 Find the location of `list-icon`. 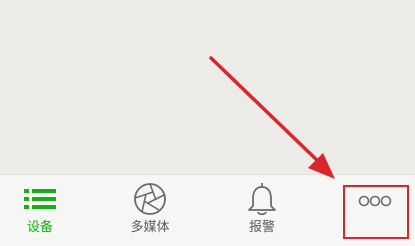

list-icon is located at coordinates (40, 199).